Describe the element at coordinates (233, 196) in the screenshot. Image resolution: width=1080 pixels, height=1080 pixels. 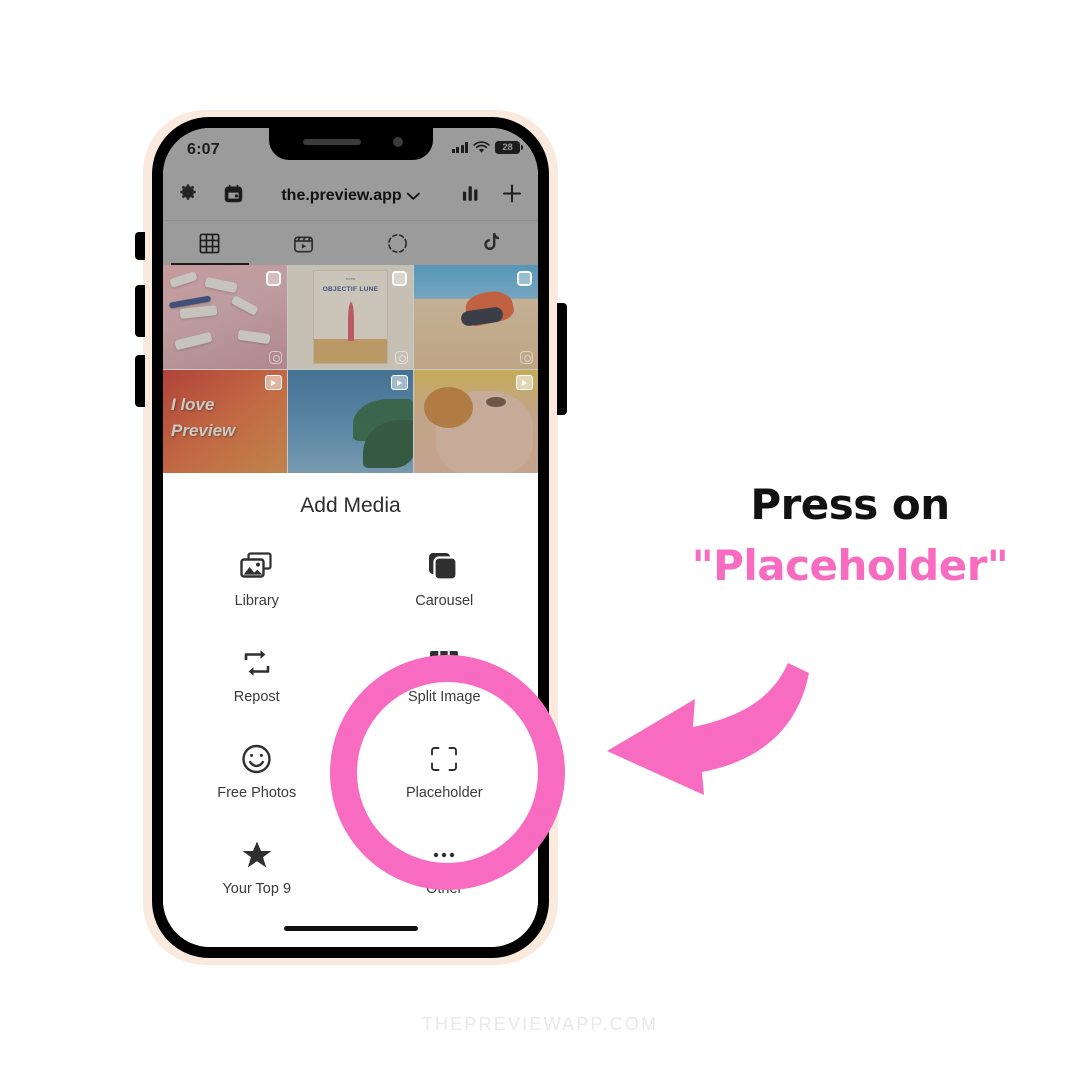
I see `calendar-icon` at that location.